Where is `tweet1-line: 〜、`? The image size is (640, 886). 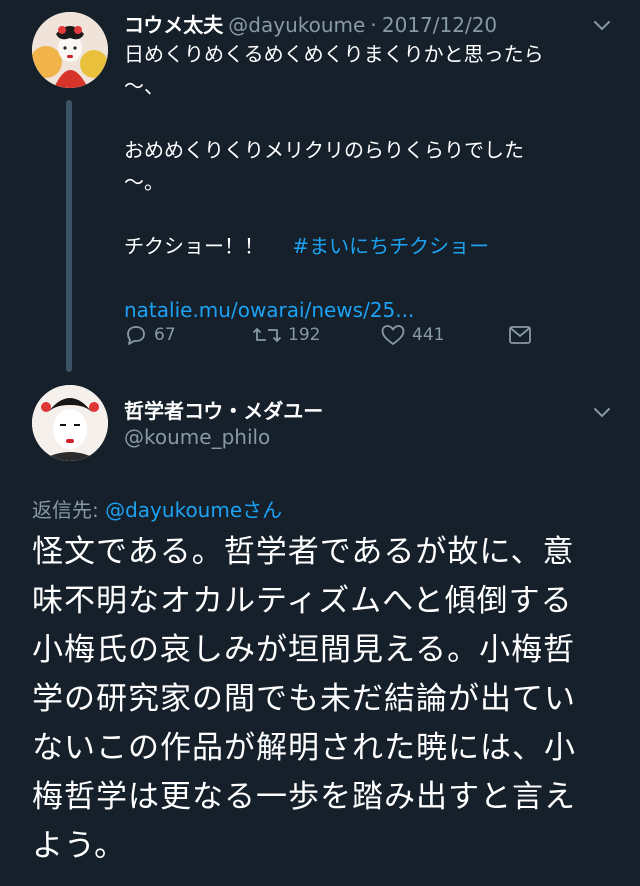
tweet1-line: 〜、 is located at coordinates (144, 86).